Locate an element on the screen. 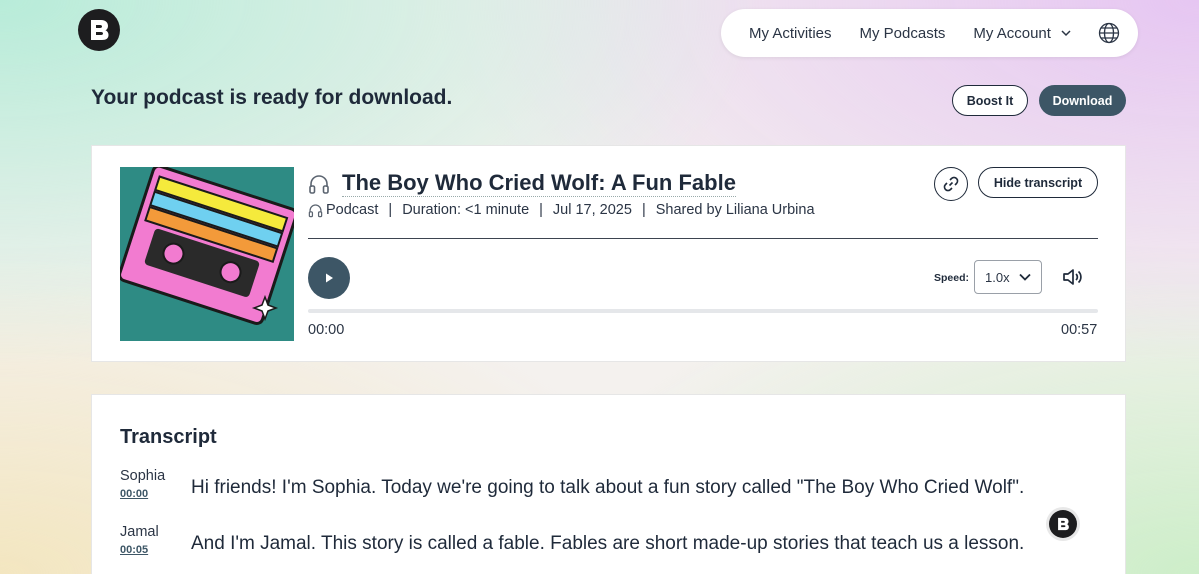 The height and width of the screenshot is (574, 1199). progress-bar is located at coordinates (703, 311).